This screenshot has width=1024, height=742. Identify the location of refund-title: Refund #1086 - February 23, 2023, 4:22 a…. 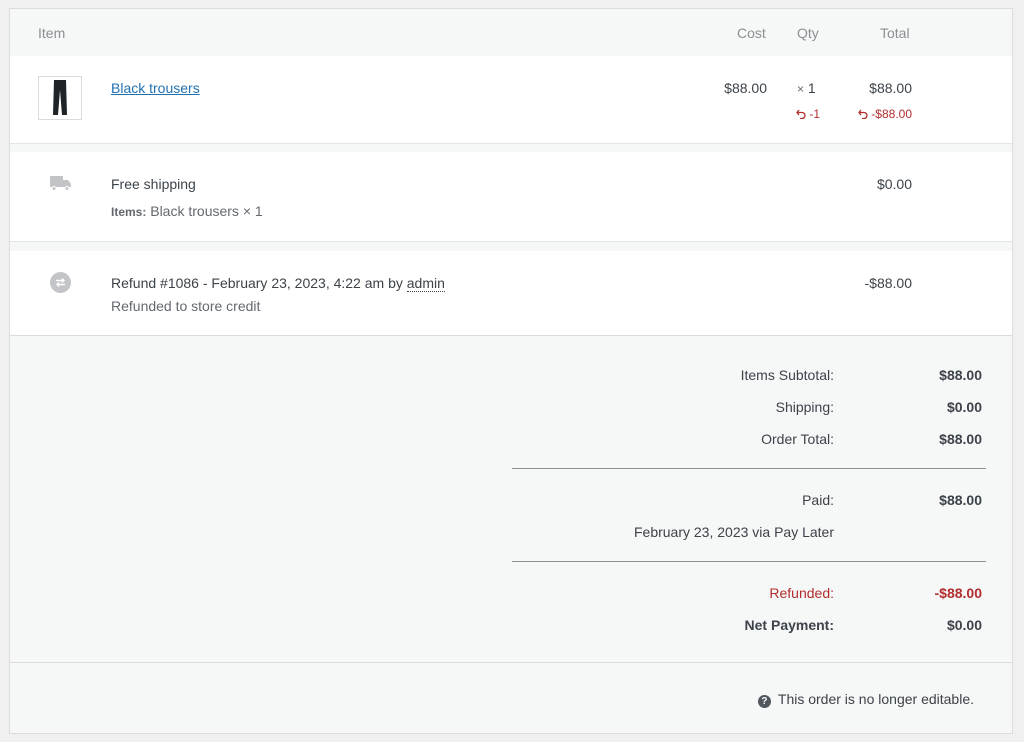
(278, 283).